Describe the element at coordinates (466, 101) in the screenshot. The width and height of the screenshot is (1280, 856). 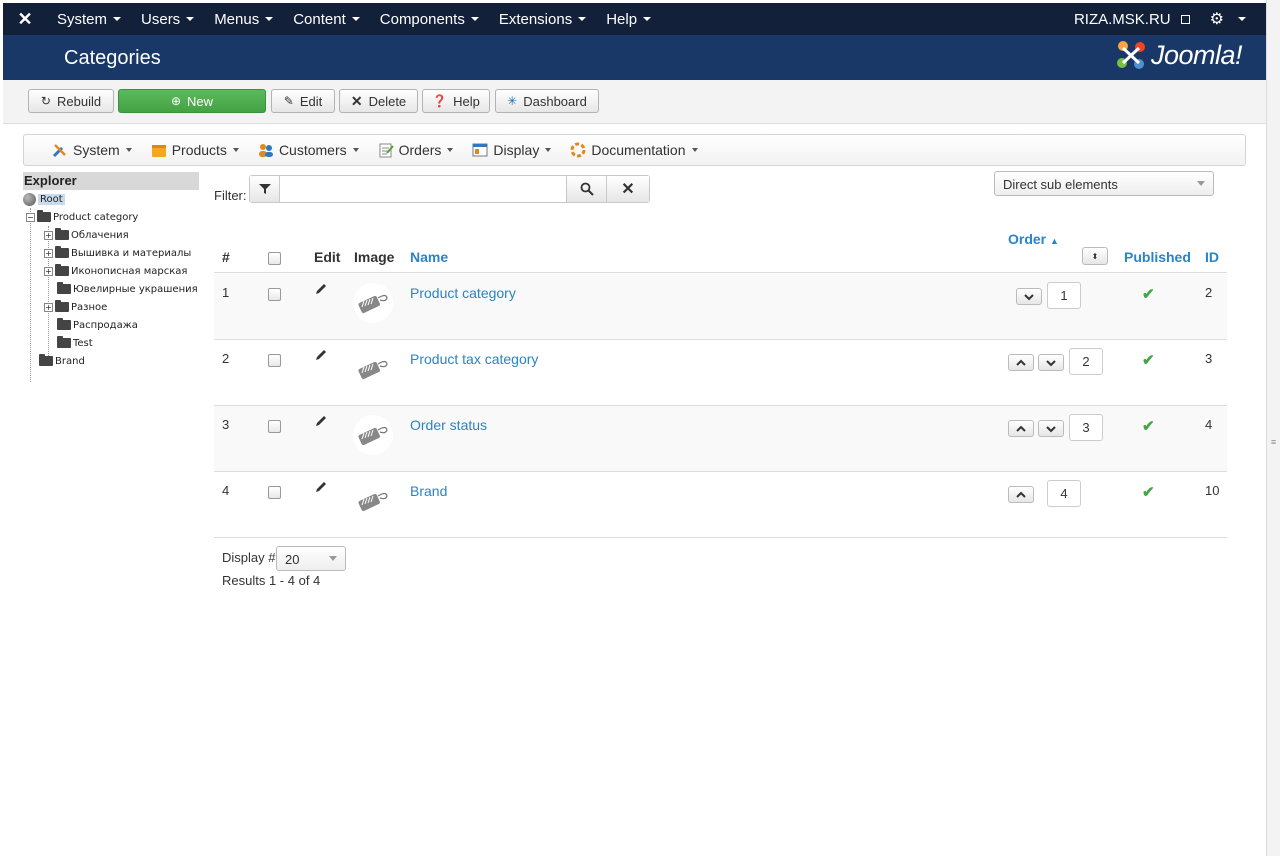
I see `help-label: Help` at that location.